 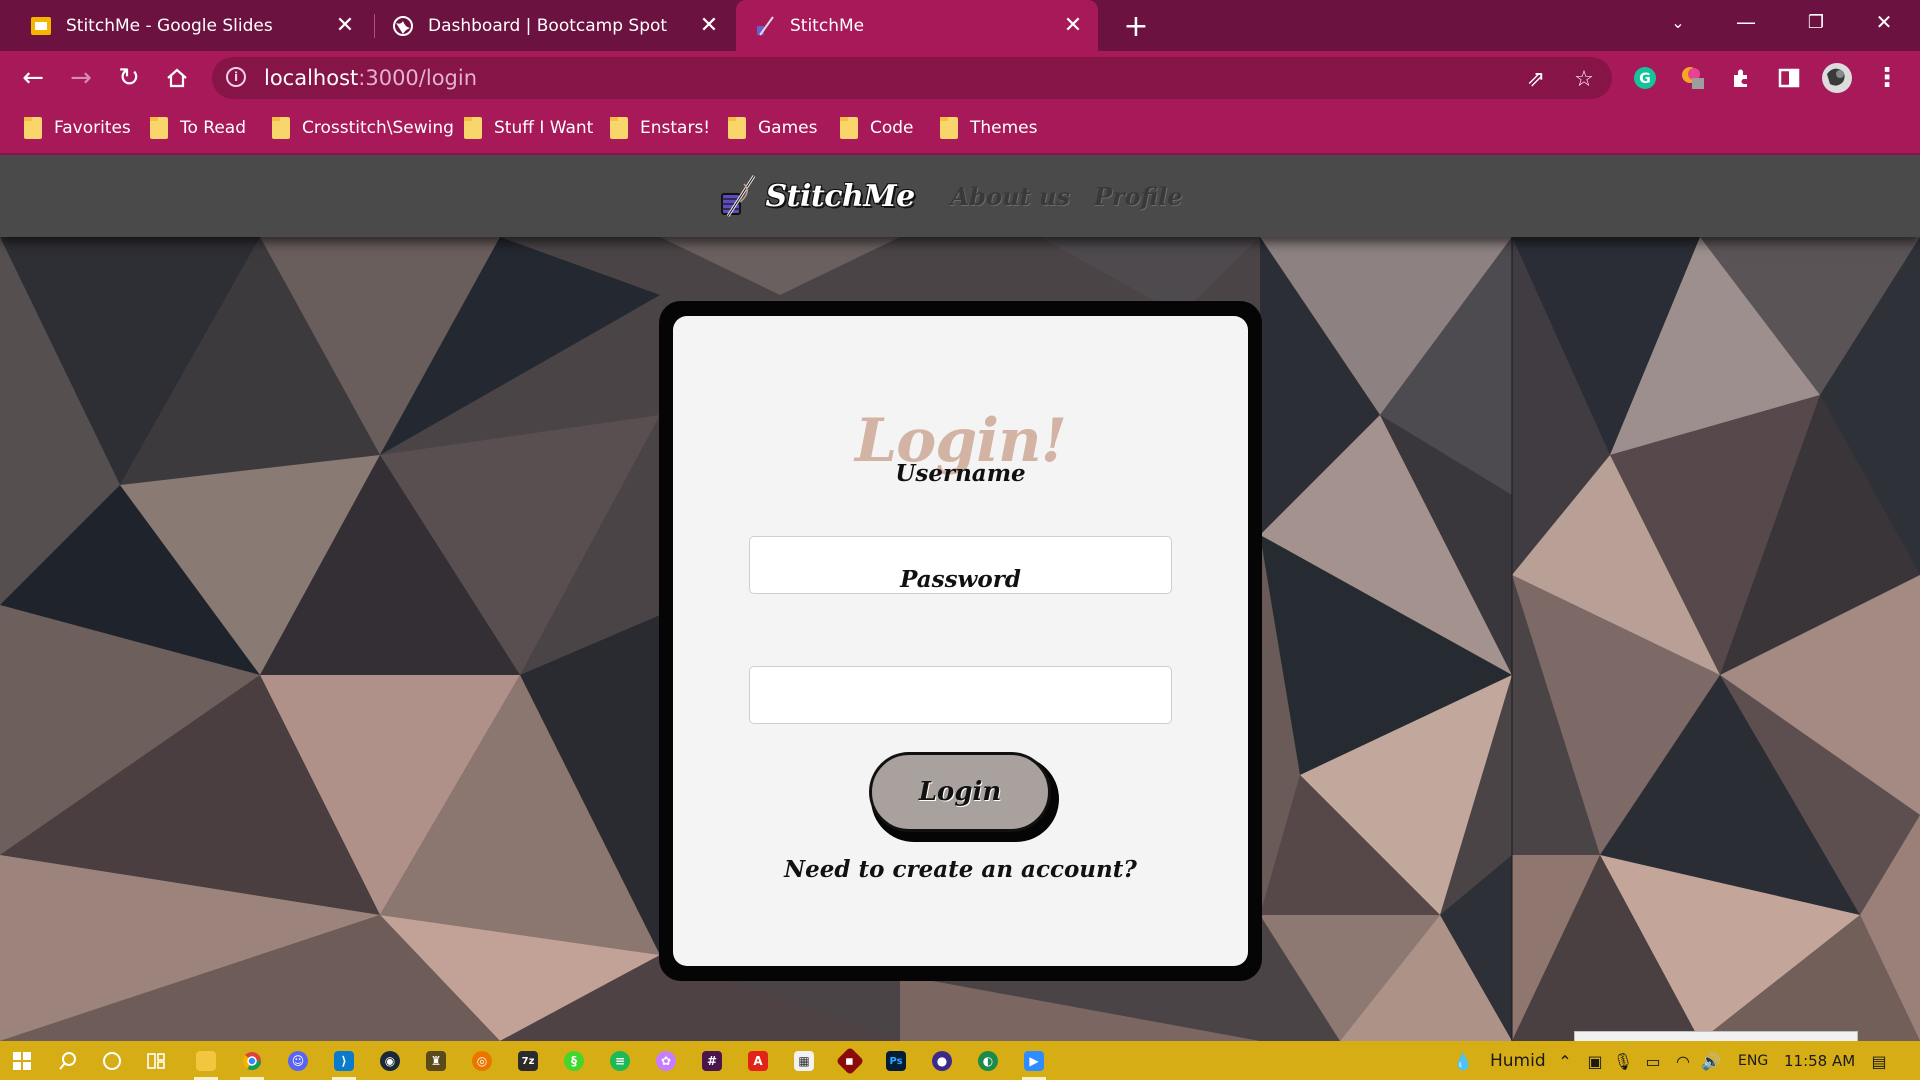 I want to click on extensions-puzzle-icon, so click(x=1741, y=78).